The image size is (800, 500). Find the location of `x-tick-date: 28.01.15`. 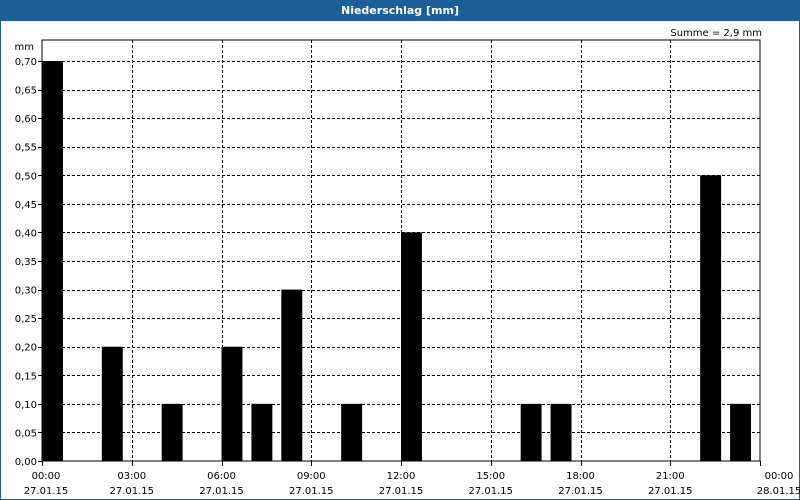

x-tick-date: 28.01.15 is located at coordinates (778, 491).